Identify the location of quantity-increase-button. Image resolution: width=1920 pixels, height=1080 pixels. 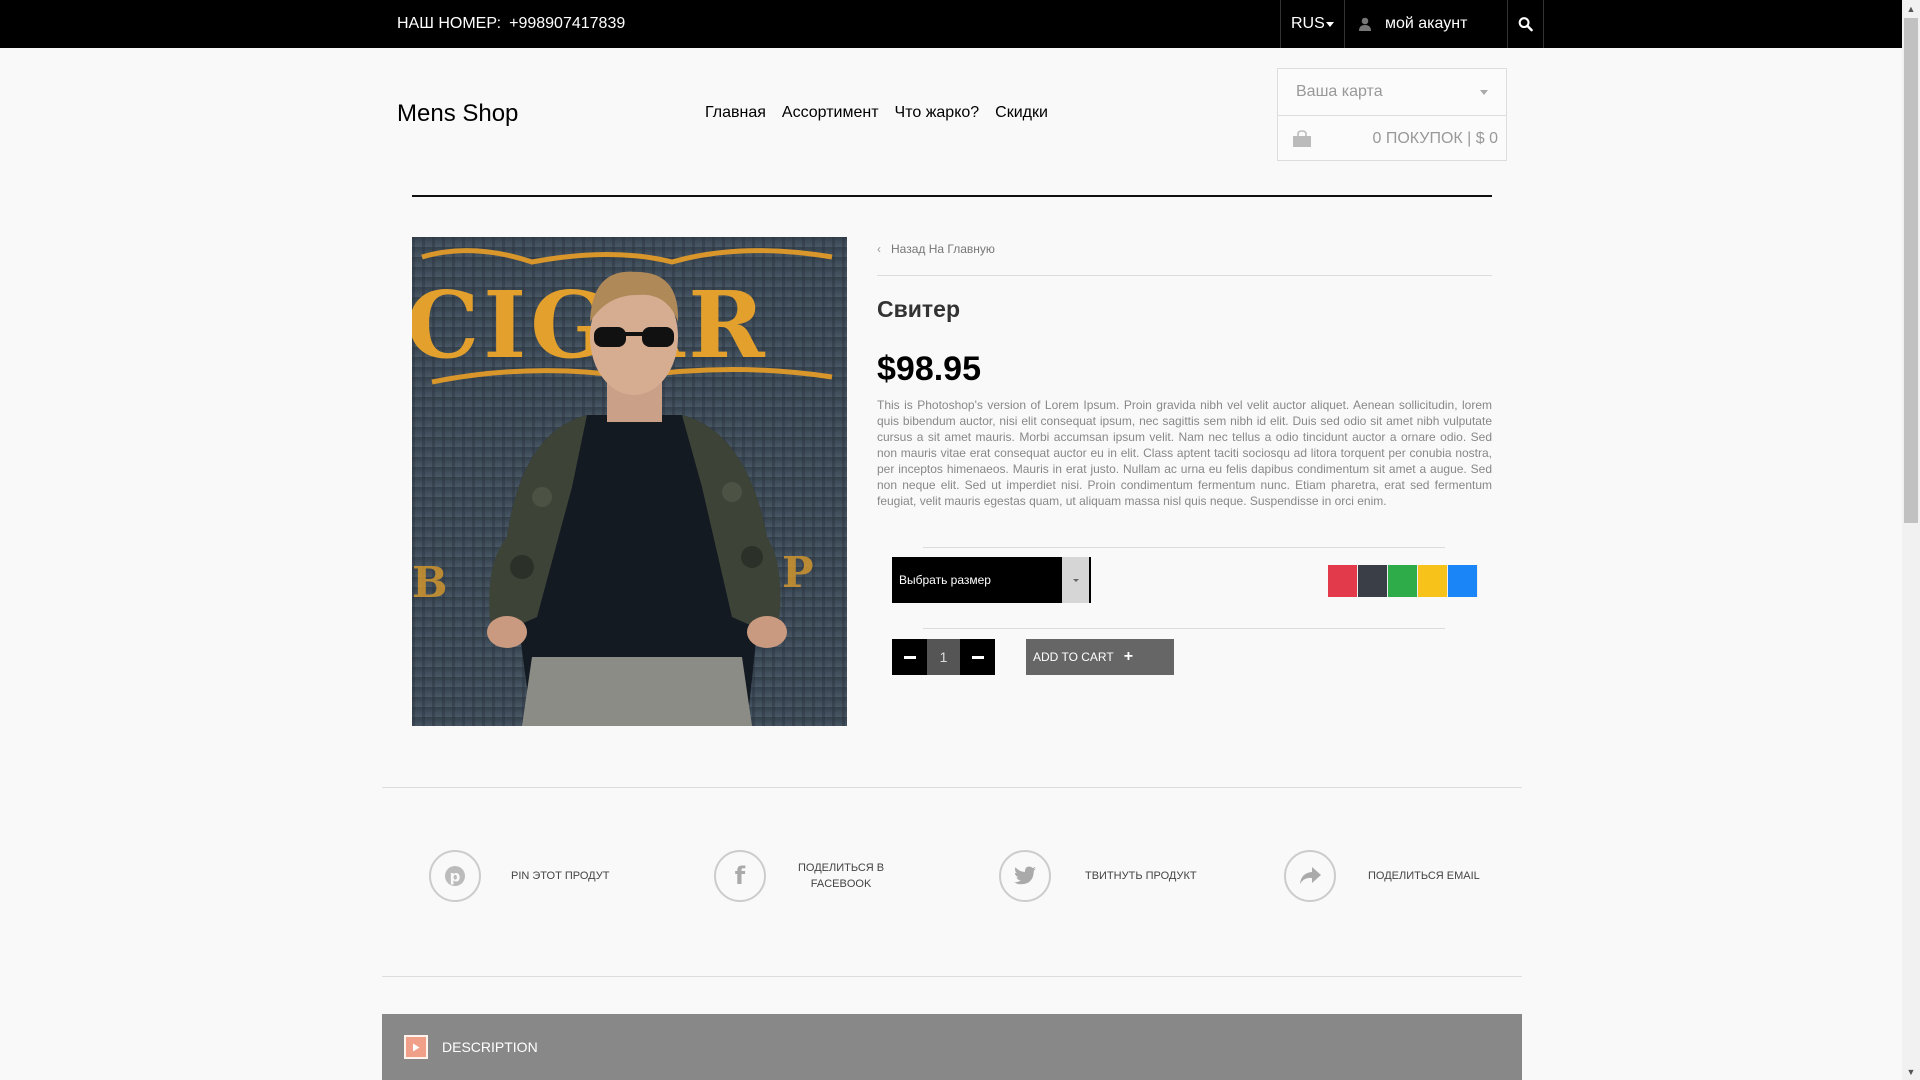
(977, 657).